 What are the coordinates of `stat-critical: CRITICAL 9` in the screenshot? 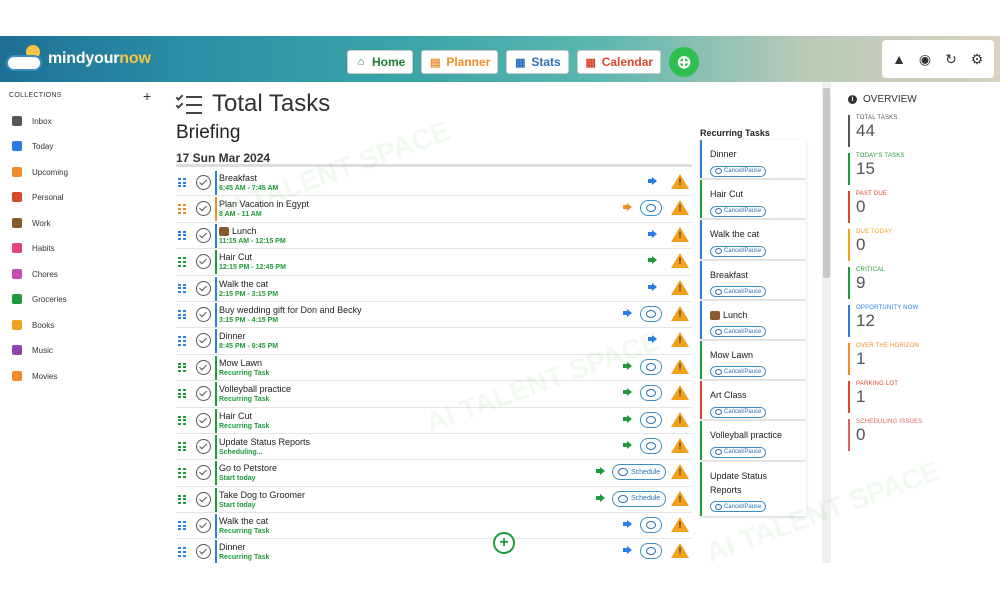 It's located at (908, 283).